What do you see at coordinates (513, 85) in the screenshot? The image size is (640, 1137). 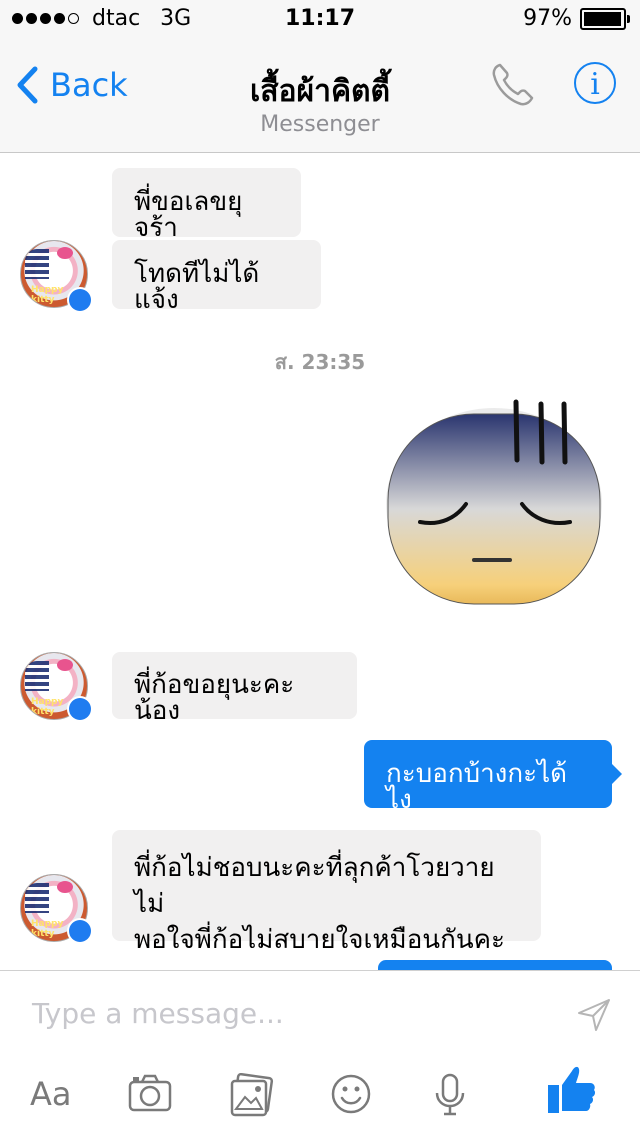 I see `phone-call-icon` at bounding box center [513, 85].